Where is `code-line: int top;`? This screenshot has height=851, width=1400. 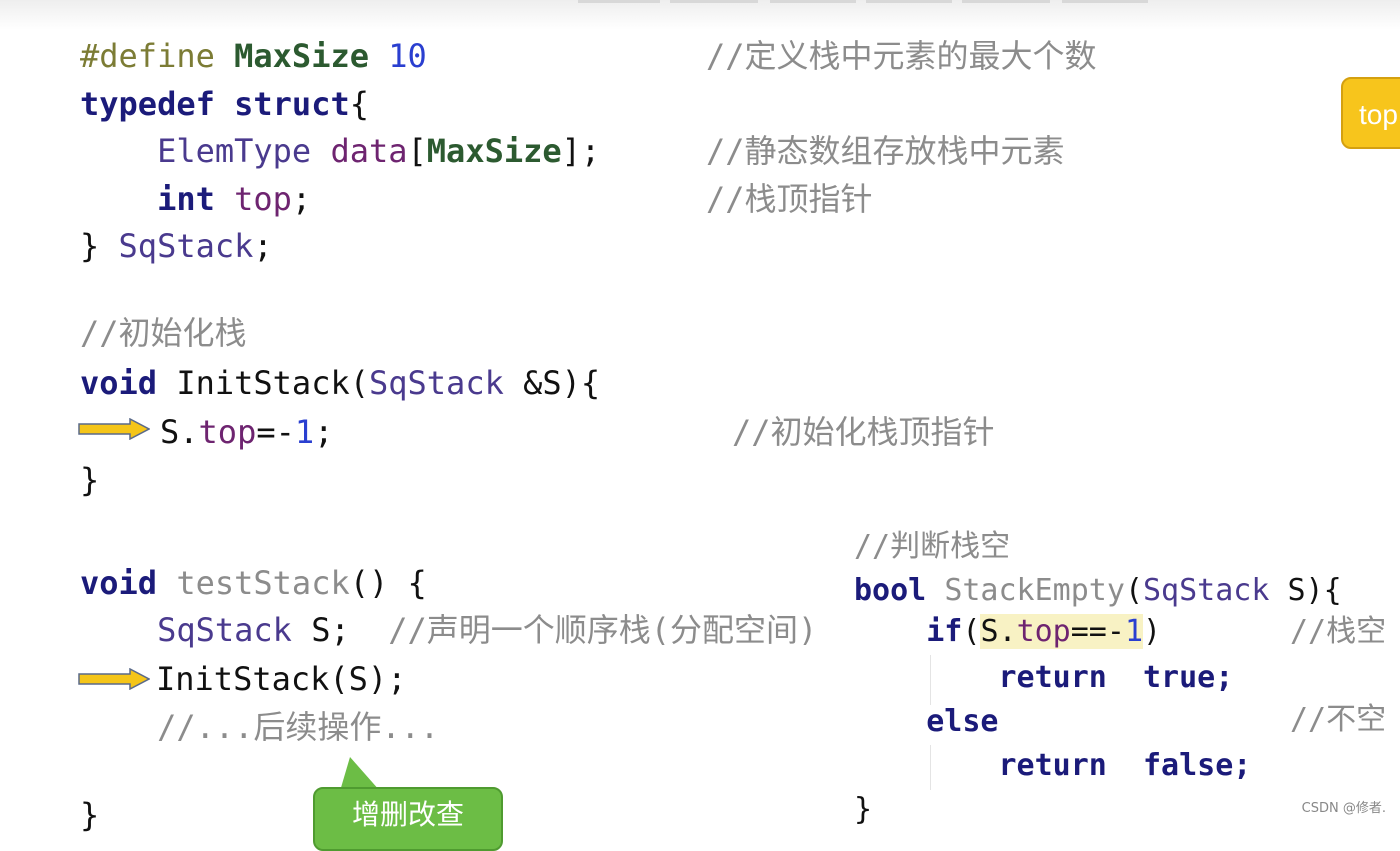 code-line: int top; is located at coordinates (195, 199).